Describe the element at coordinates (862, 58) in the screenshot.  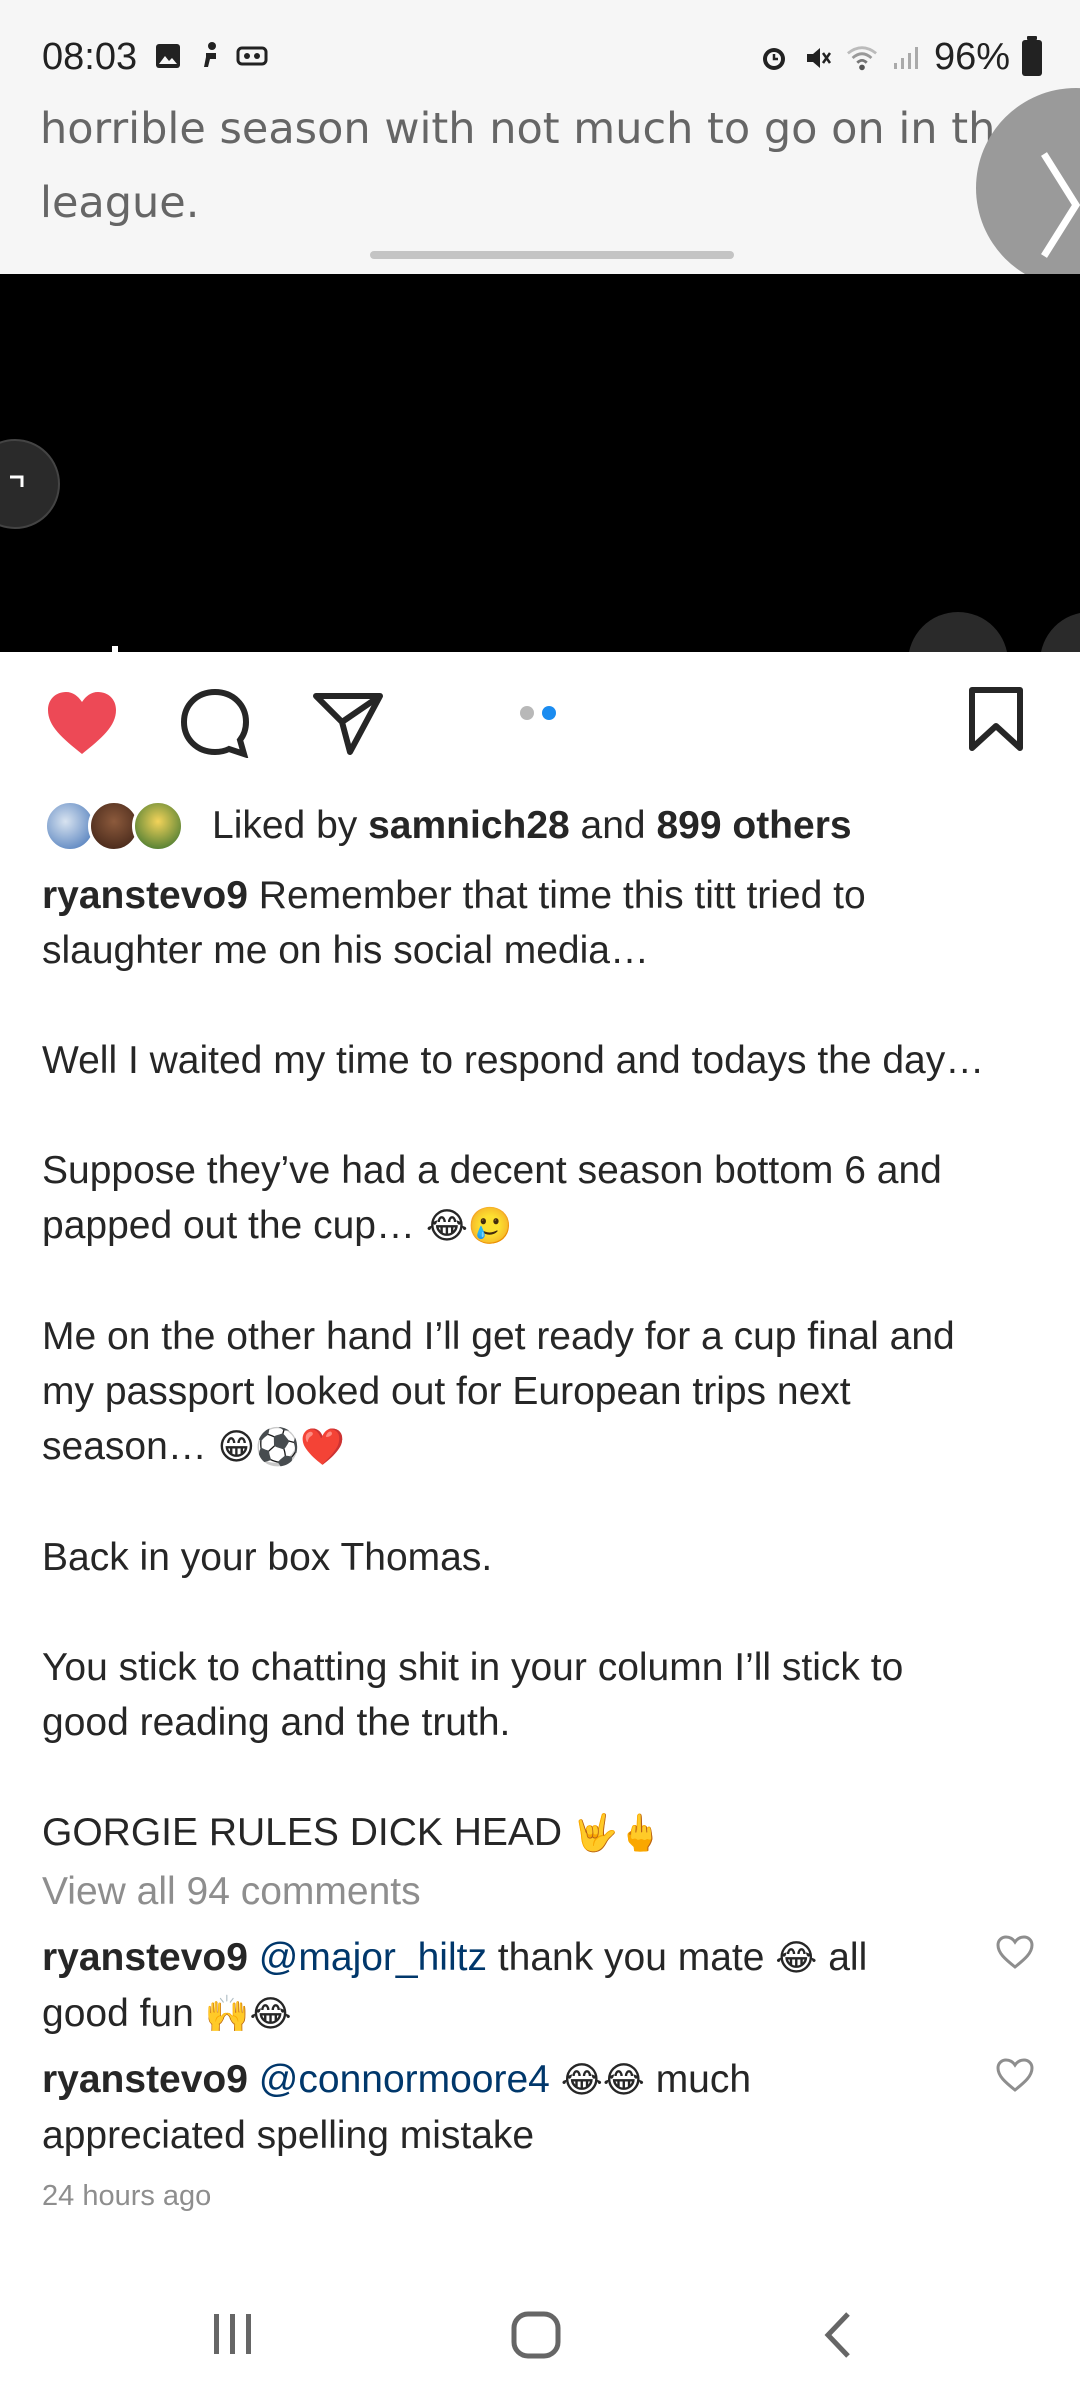
I see `wifi-icon` at that location.